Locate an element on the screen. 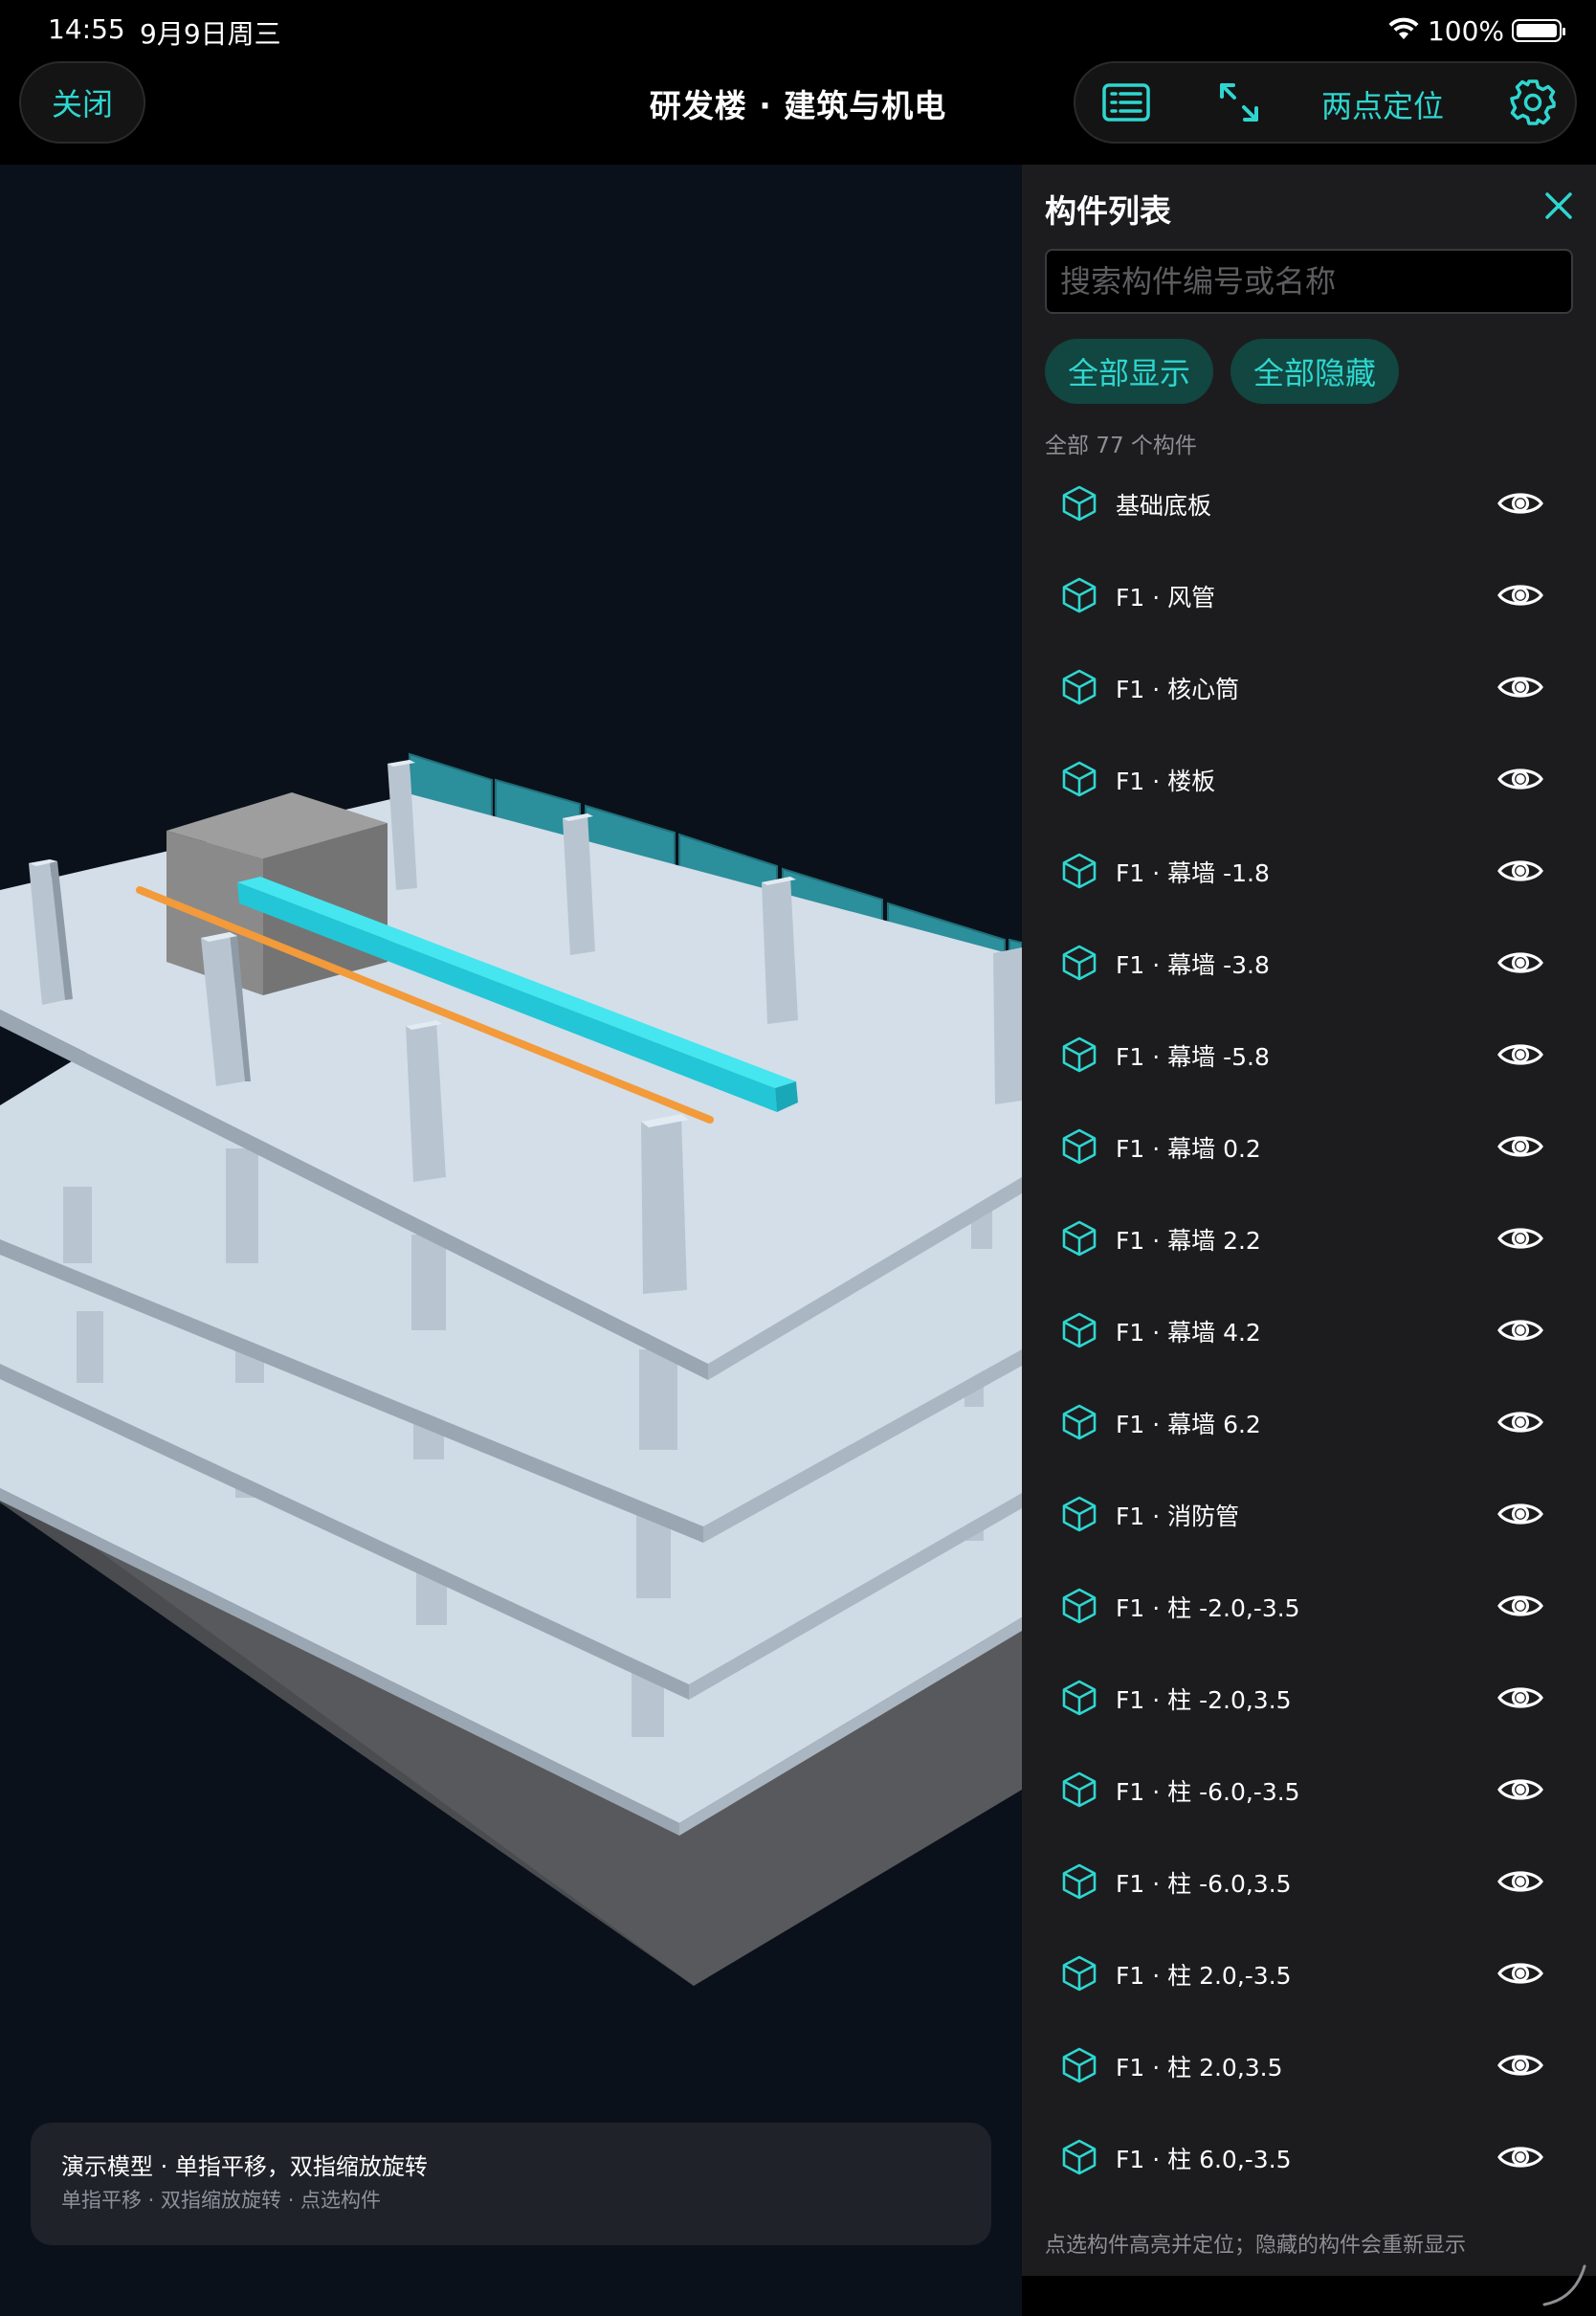  battery-percent: 100% is located at coordinates (1466, 30).